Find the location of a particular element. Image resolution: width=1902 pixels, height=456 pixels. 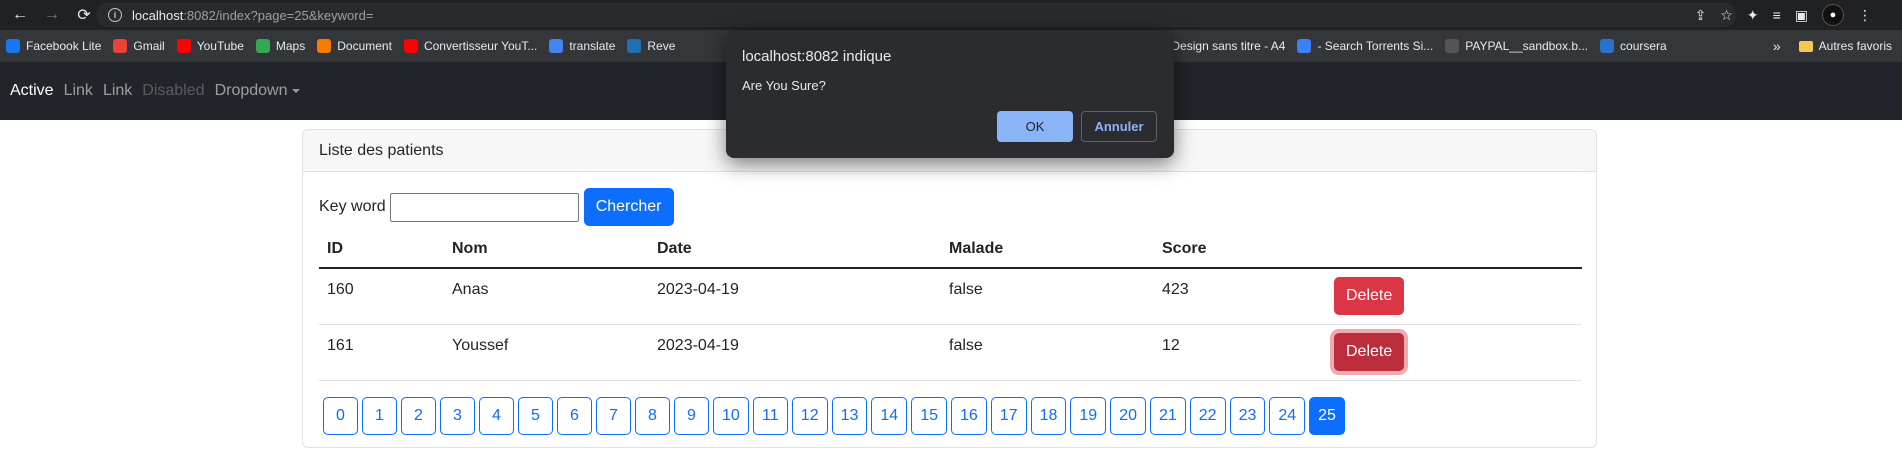

side-panel-icon: ▣ is located at coordinates (1801, 15).